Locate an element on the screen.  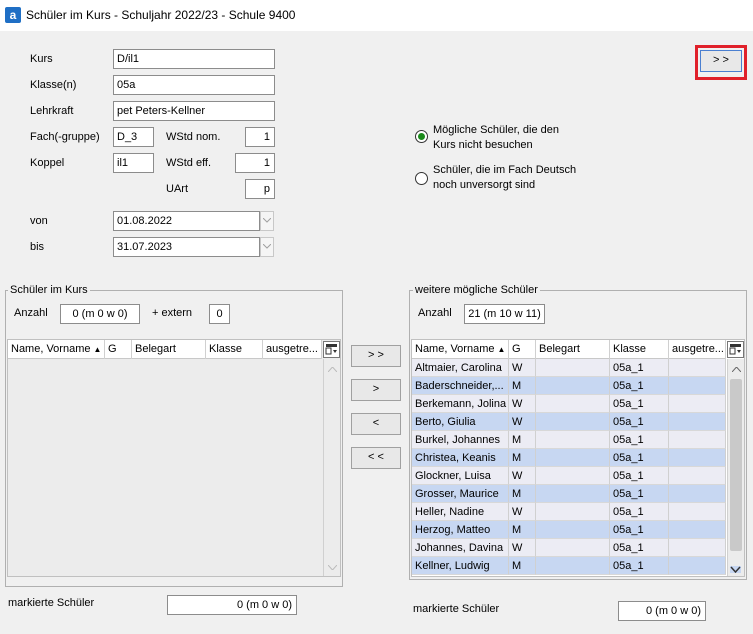
move-left-button: < is located at coordinates (376, 424).